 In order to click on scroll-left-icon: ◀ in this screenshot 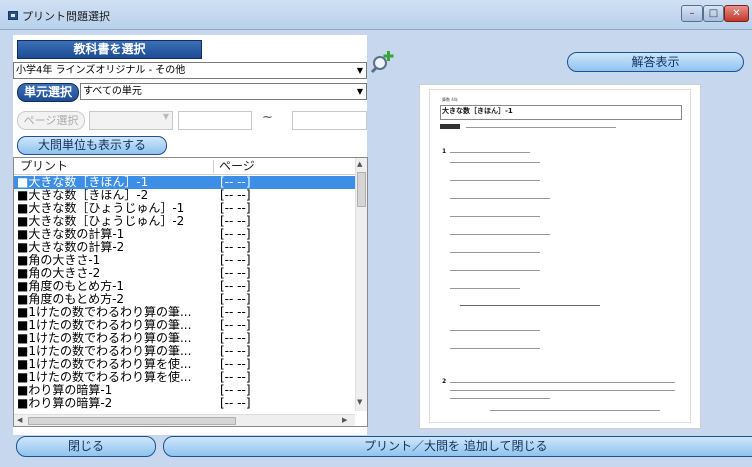, I will do `click(19, 420)`.